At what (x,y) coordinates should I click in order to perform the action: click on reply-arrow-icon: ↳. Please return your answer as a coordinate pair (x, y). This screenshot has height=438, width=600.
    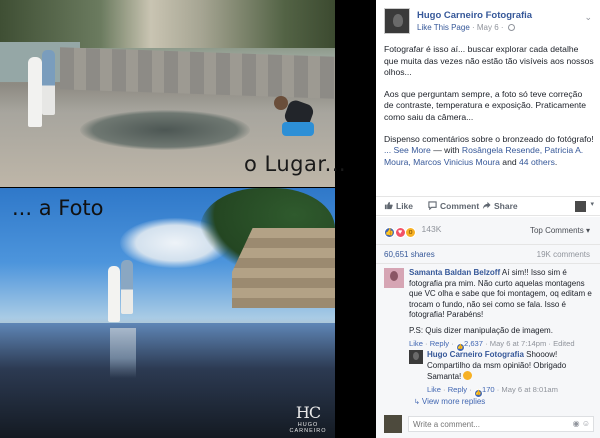
    Looking at the image, I should click on (417, 402).